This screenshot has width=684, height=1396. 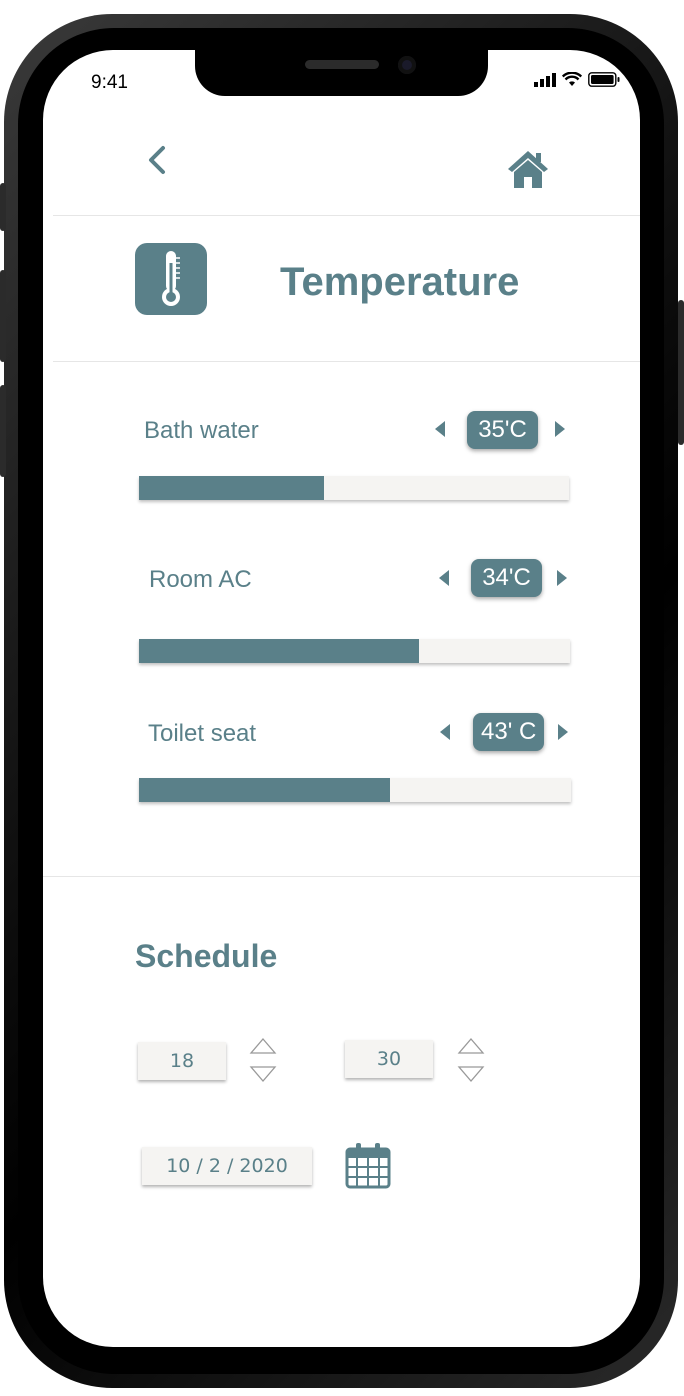 I want to click on volume-up-button, so click(x=3, y=316).